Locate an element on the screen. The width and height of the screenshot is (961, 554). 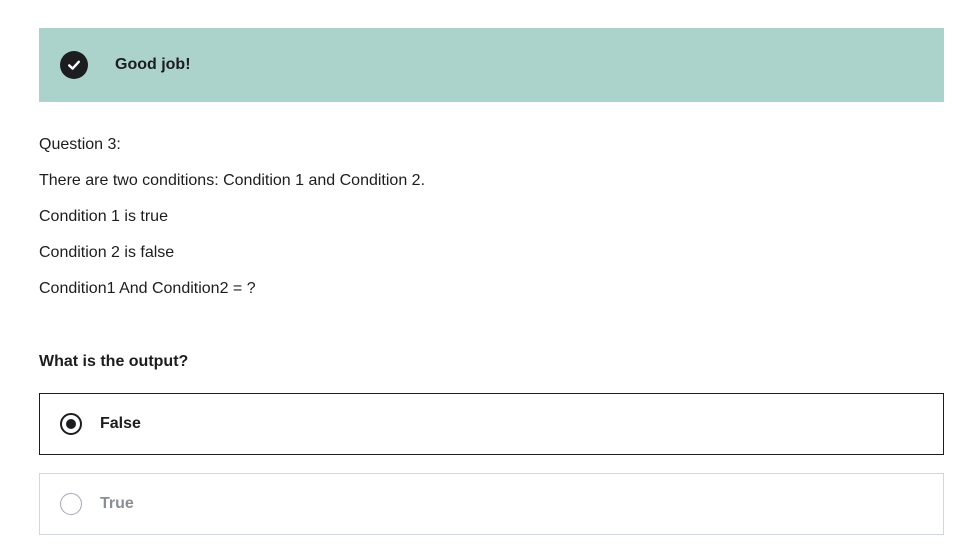
question-line: Condition 1 is true is located at coordinates (103, 216).